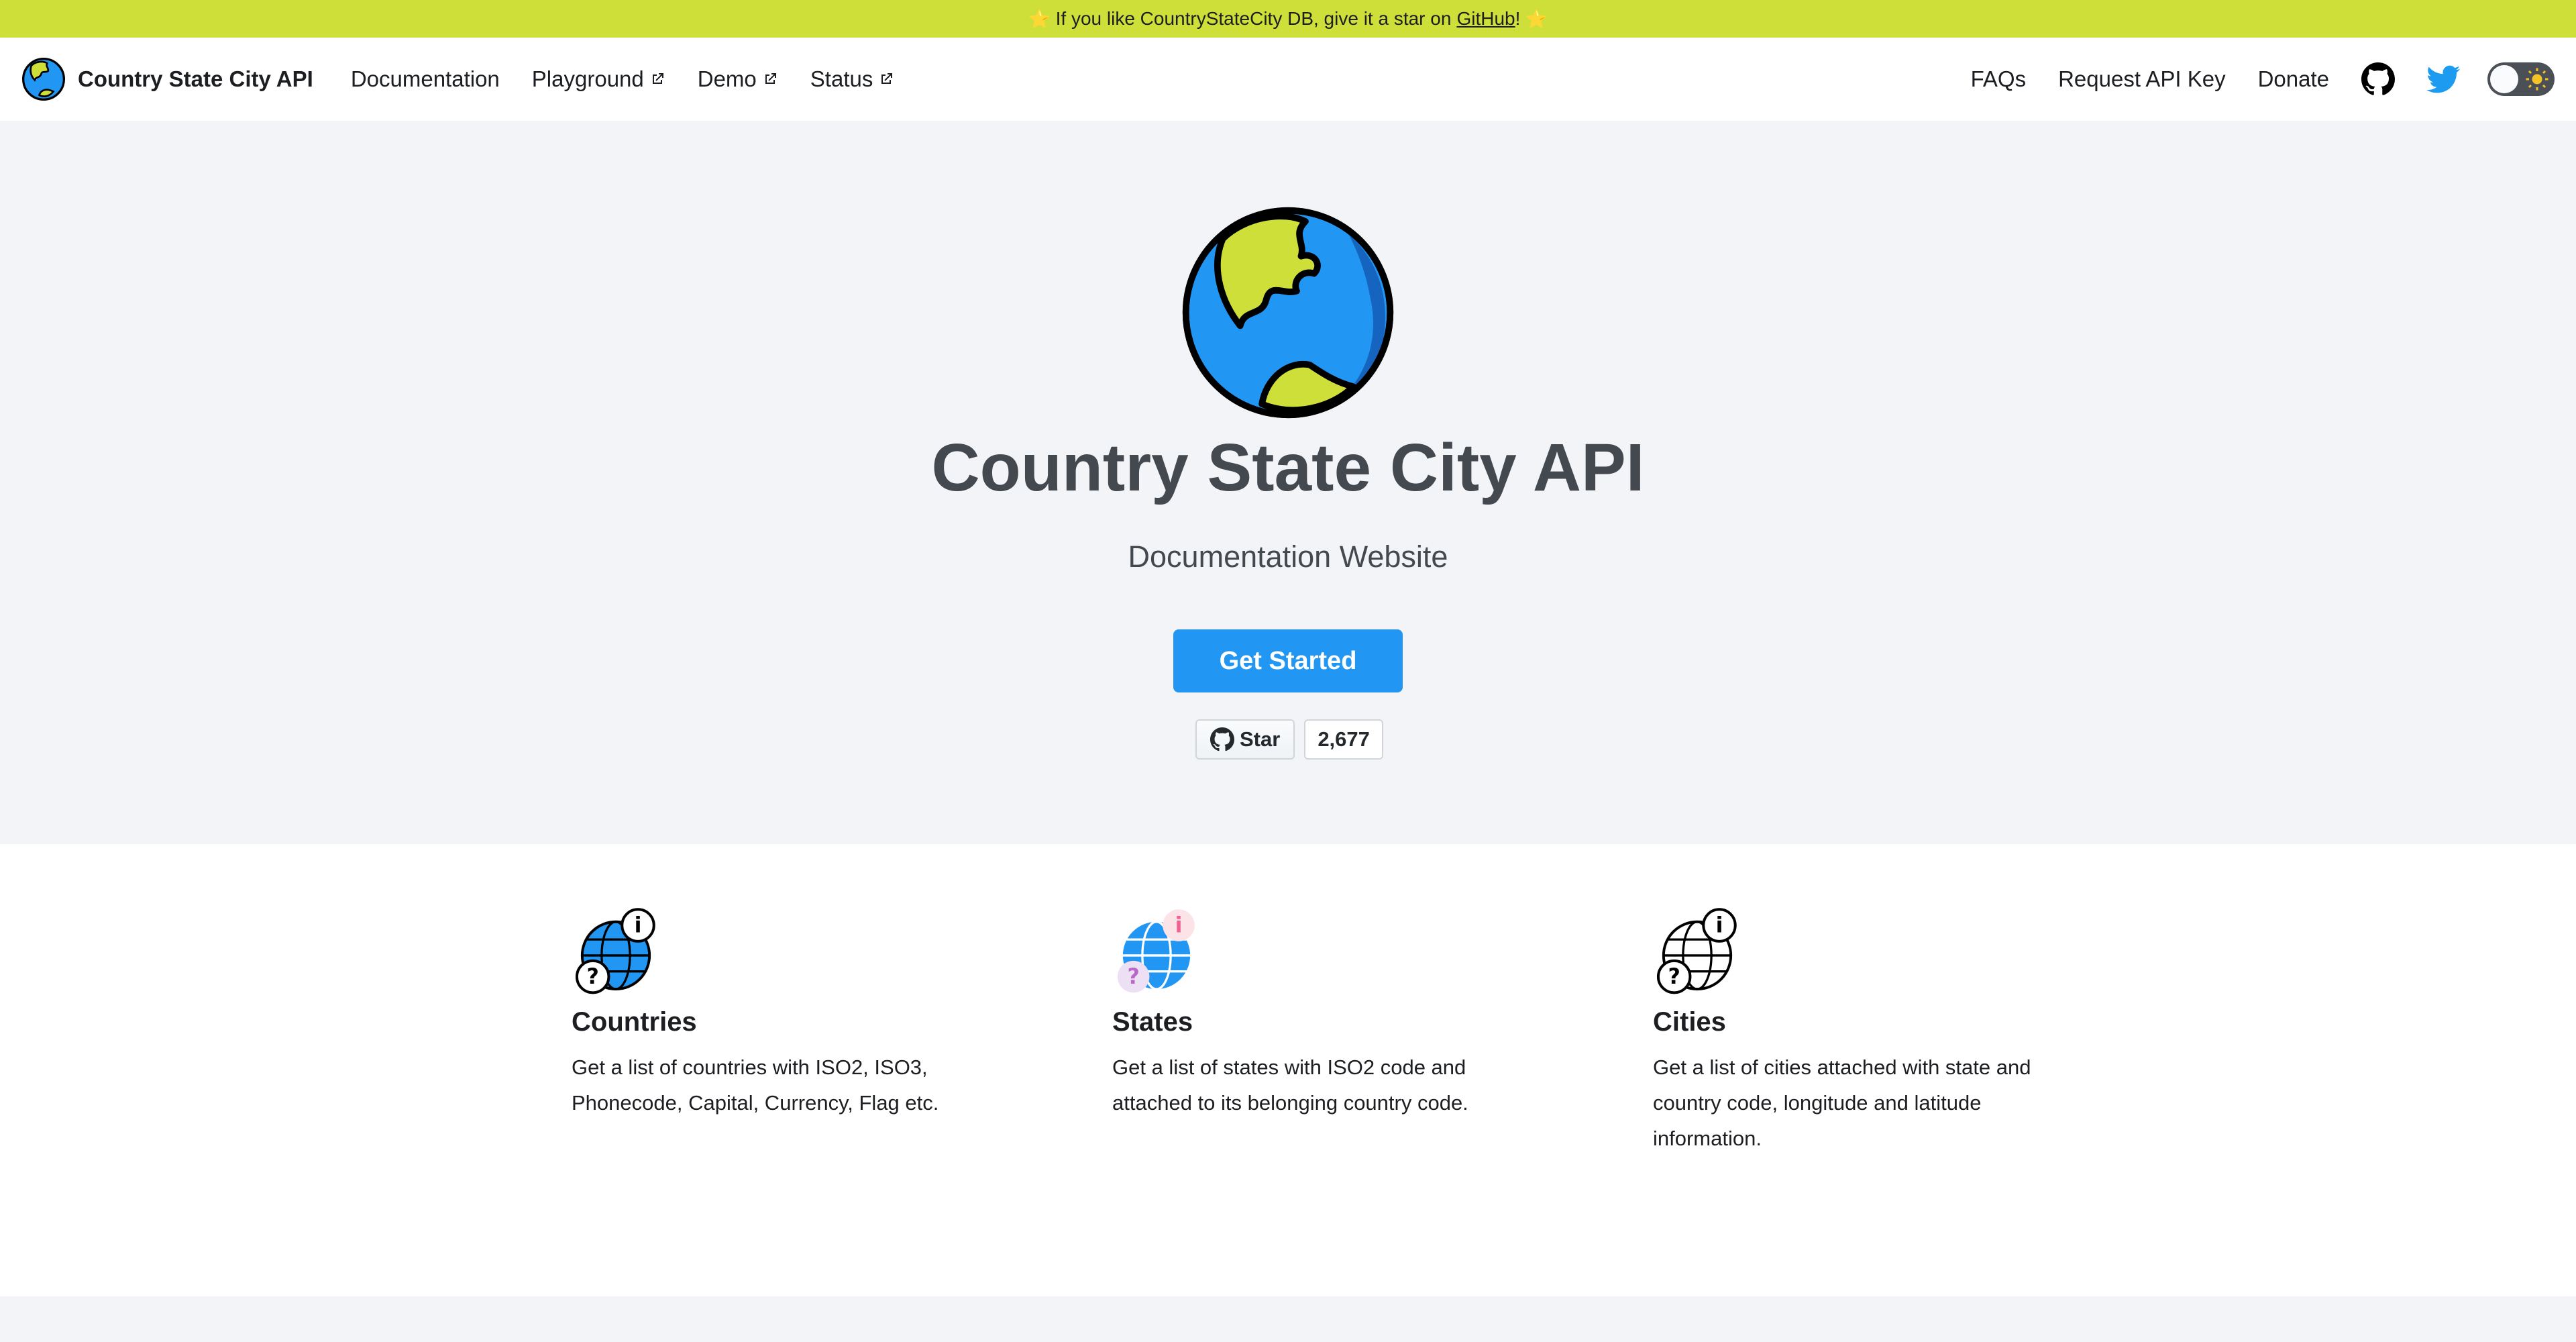  What do you see at coordinates (1696, 951) in the screenshot?
I see `cities-globe-info-icon: i ?` at bounding box center [1696, 951].